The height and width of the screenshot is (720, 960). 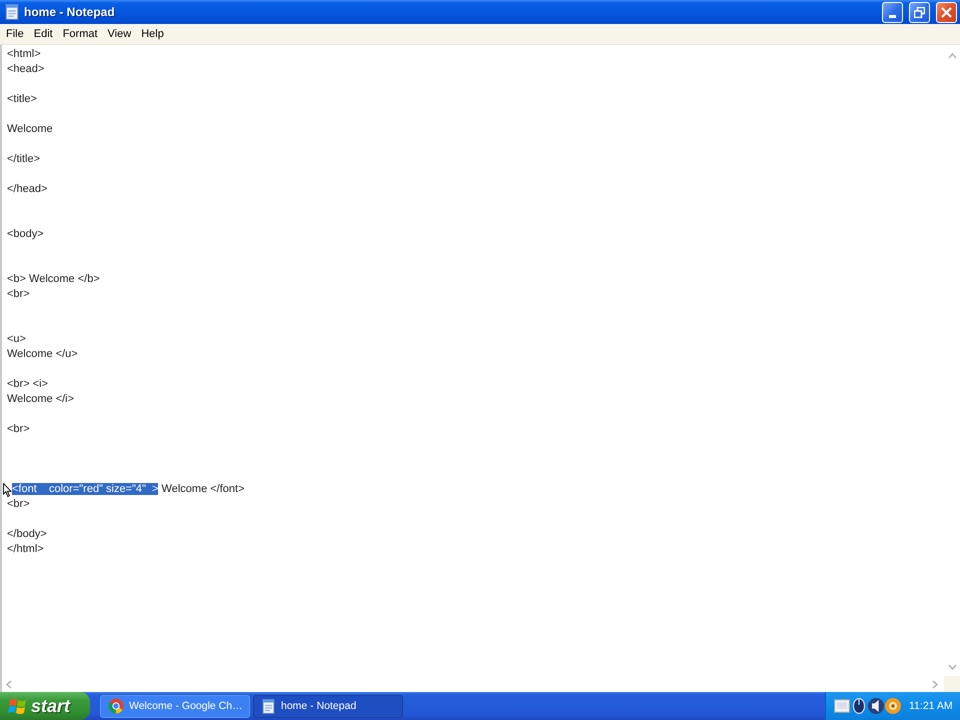 What do you see at coordinates (23, 159) in the screenshot?
I see `code-line: </title>` at bounding box center [23, 159].